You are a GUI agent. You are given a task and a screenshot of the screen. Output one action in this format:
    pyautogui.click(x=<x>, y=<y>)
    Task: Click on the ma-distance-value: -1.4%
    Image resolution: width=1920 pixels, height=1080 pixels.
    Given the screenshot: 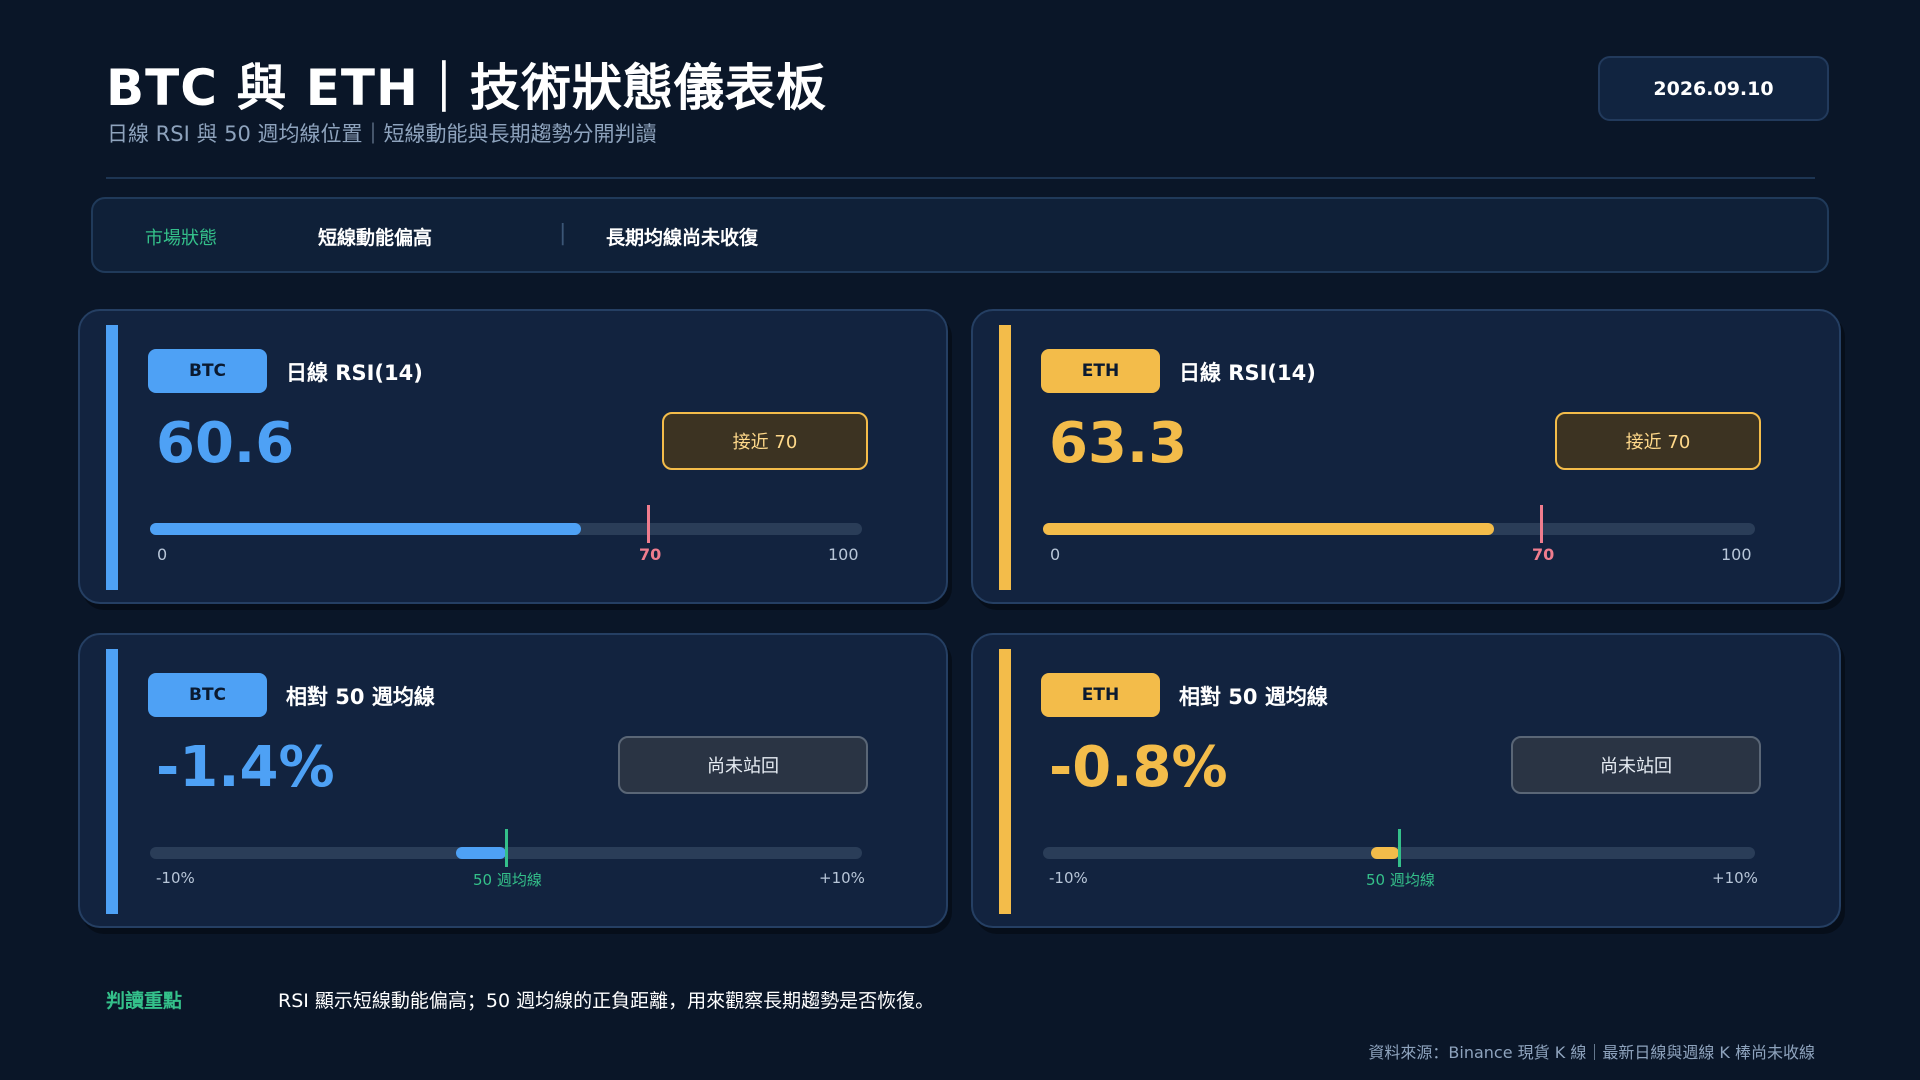 What is the action you would take?
    pyautogui.click(x=245, y=767)
    